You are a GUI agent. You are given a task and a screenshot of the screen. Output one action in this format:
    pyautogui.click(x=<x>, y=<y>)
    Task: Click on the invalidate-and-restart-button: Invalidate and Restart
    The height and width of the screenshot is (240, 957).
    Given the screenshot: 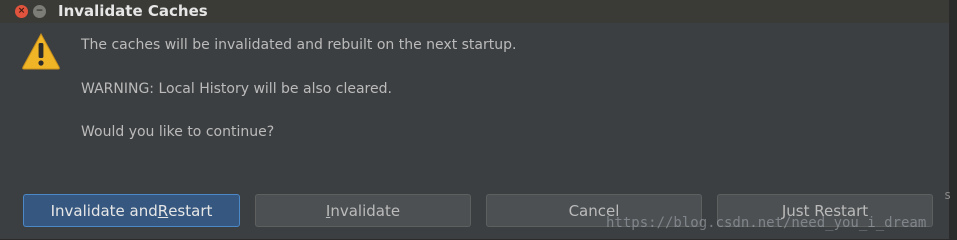 What is the action you would take?
    pyautogui.click(x=131, y=210)
    